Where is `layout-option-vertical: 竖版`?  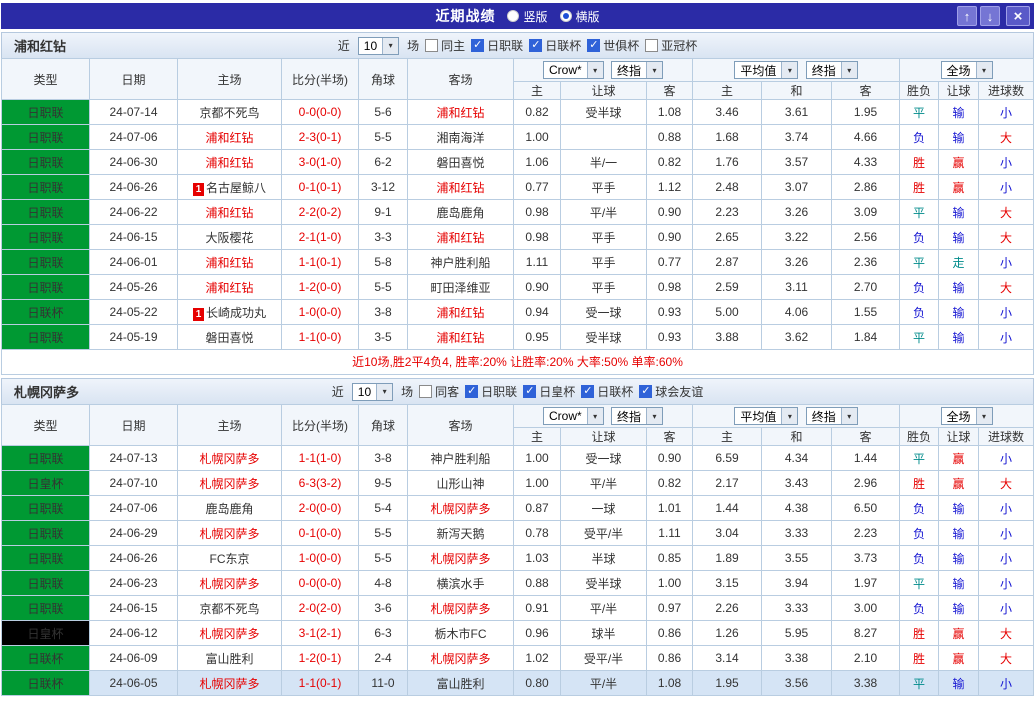
layout-option-vertical: 竖版 is located at coordinates (527, 16).